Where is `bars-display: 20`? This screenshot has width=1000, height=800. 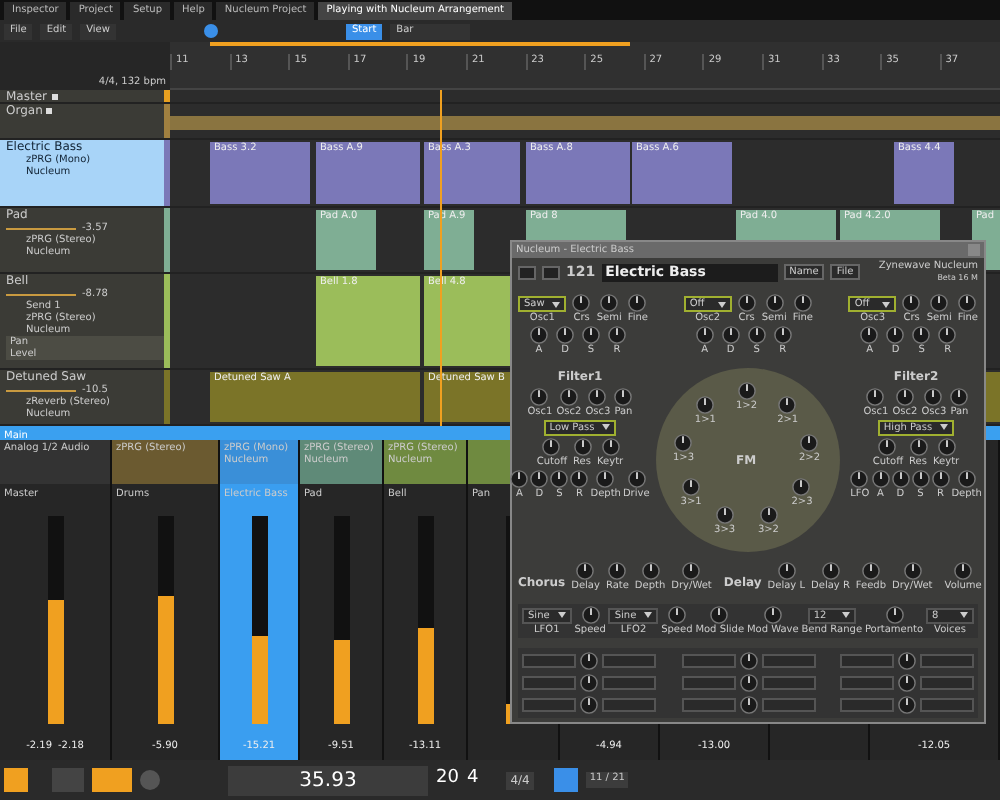
bars-display: 20 is located at coordinates (447, 779).